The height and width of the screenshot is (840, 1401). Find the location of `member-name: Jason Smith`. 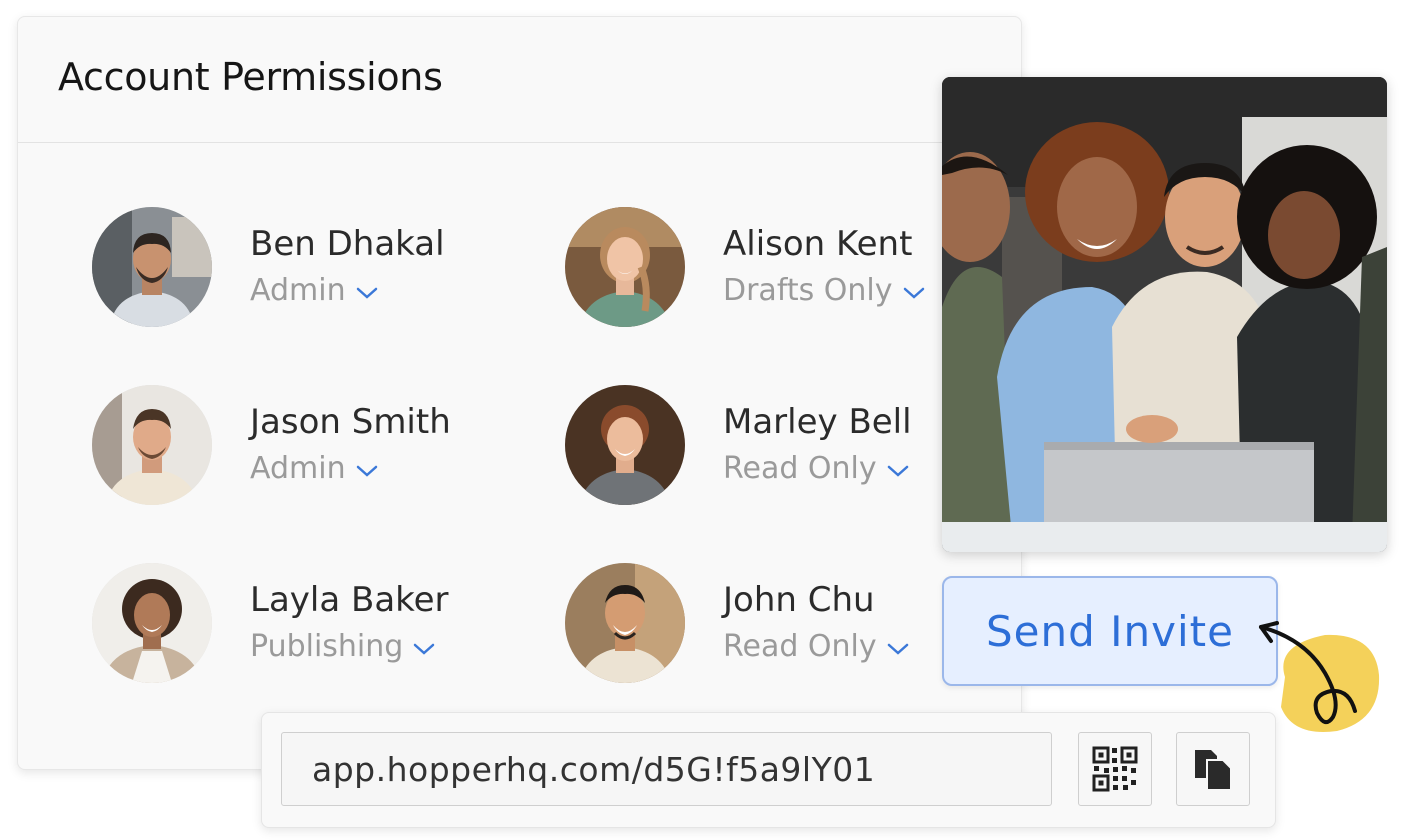

member-name: Jason Smith is located at coordinates (350, 422).